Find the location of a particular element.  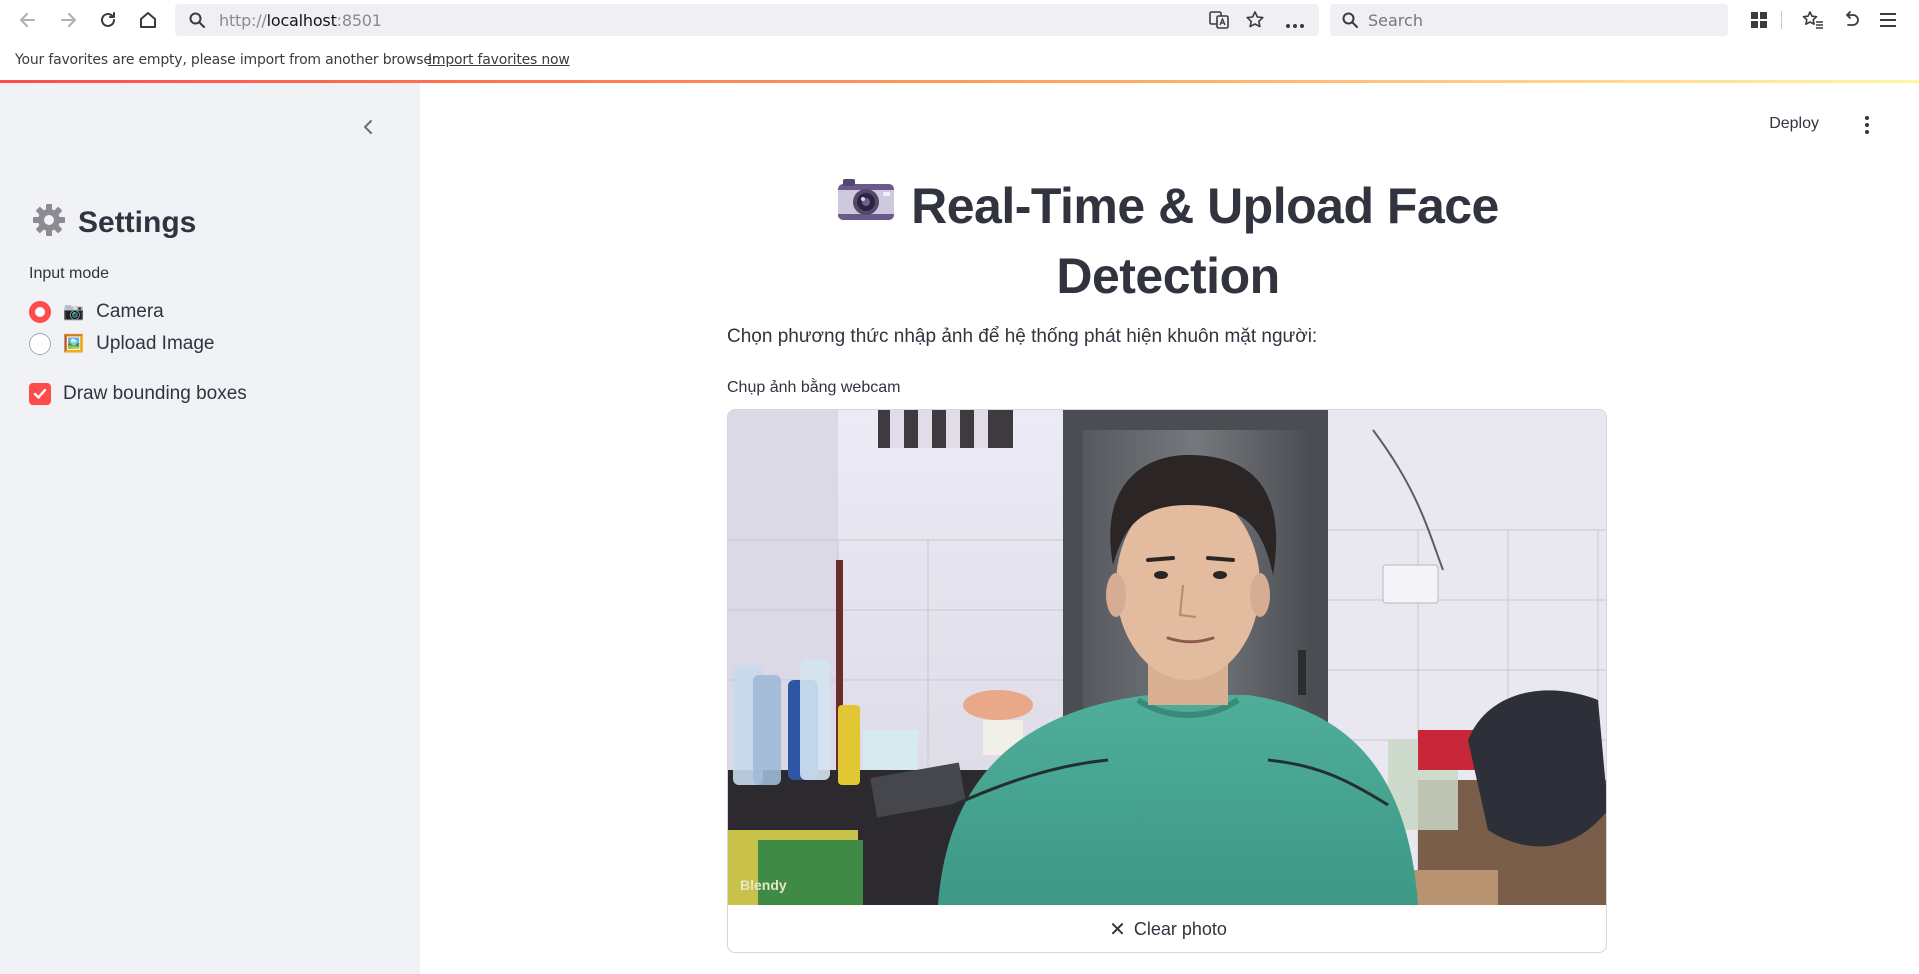

home-icon is located at coordinates (148, 20).